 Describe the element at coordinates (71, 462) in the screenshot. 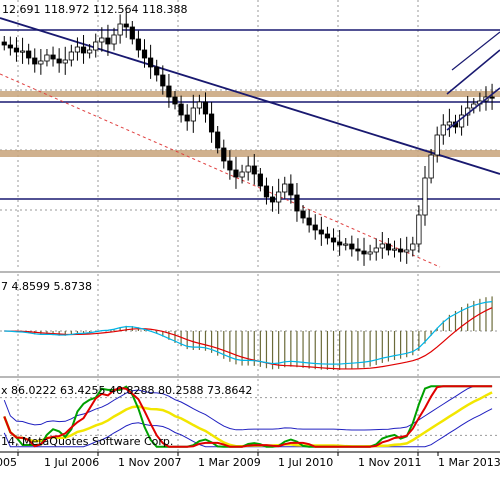

I see `x-tick-label: 1 Jul 2006` at that location.